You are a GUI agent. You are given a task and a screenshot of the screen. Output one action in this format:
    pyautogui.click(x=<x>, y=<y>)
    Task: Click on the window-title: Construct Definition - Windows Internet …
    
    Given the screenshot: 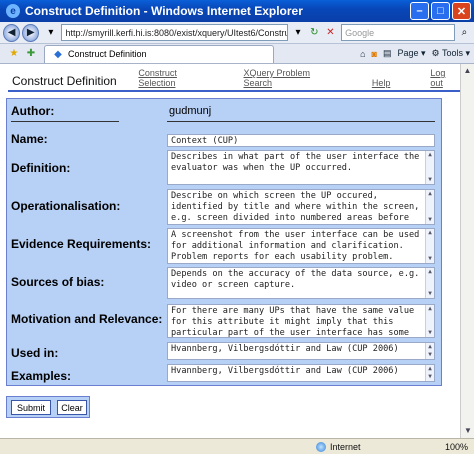 What is the action you would take?
    pyautogui.click(x=164, y=11)
    